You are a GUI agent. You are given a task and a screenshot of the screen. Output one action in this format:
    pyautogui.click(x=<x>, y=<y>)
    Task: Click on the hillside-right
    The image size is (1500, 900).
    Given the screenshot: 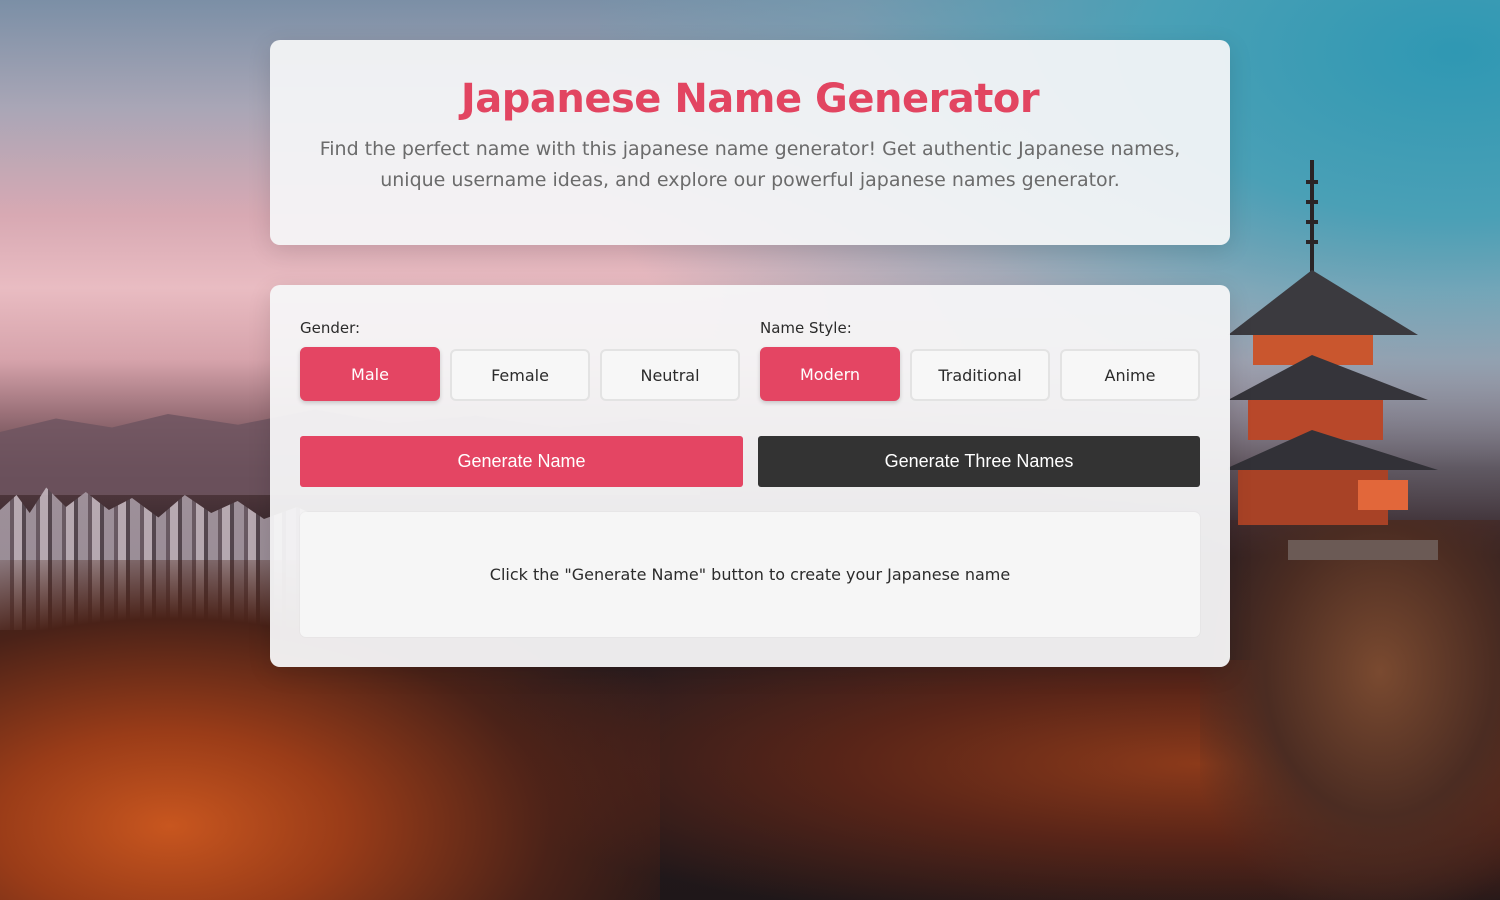 What is the action you would take?
    pyautogui.click(x=1350, y=710)
    